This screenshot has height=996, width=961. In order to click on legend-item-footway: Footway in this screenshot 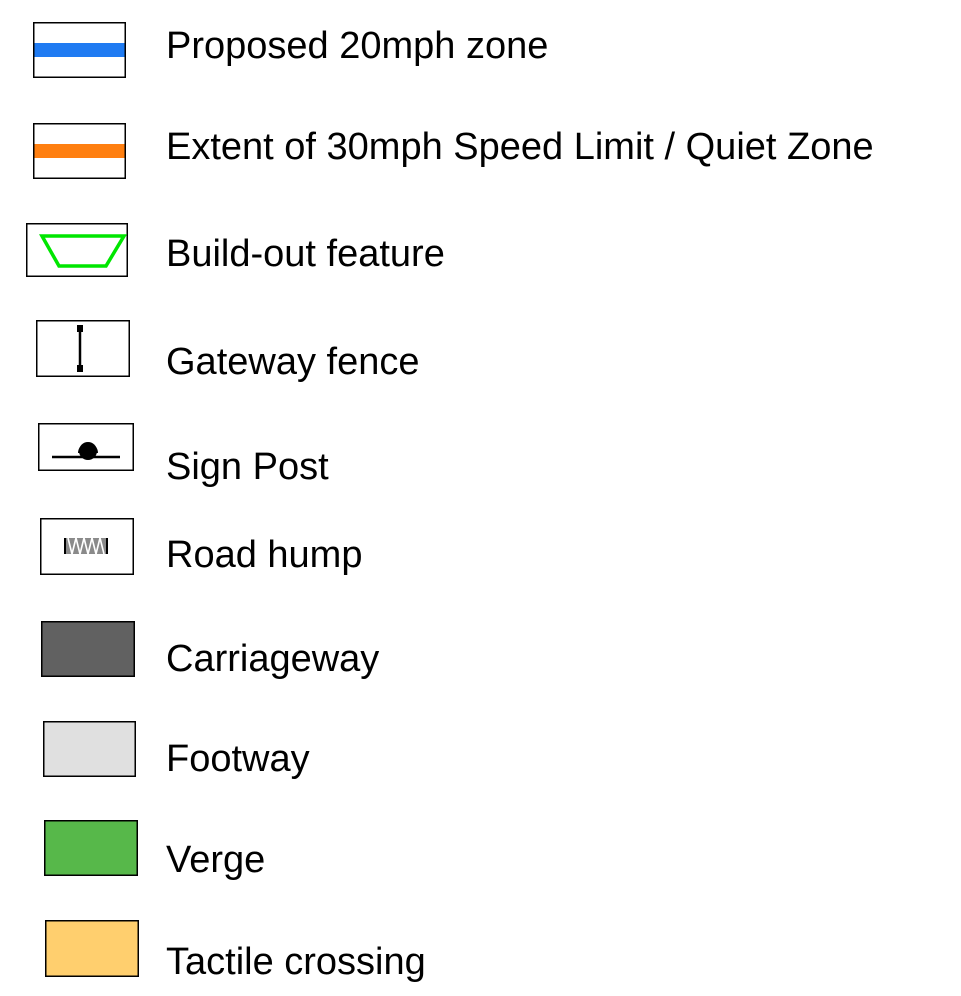, I will do `click(480, 756)`.